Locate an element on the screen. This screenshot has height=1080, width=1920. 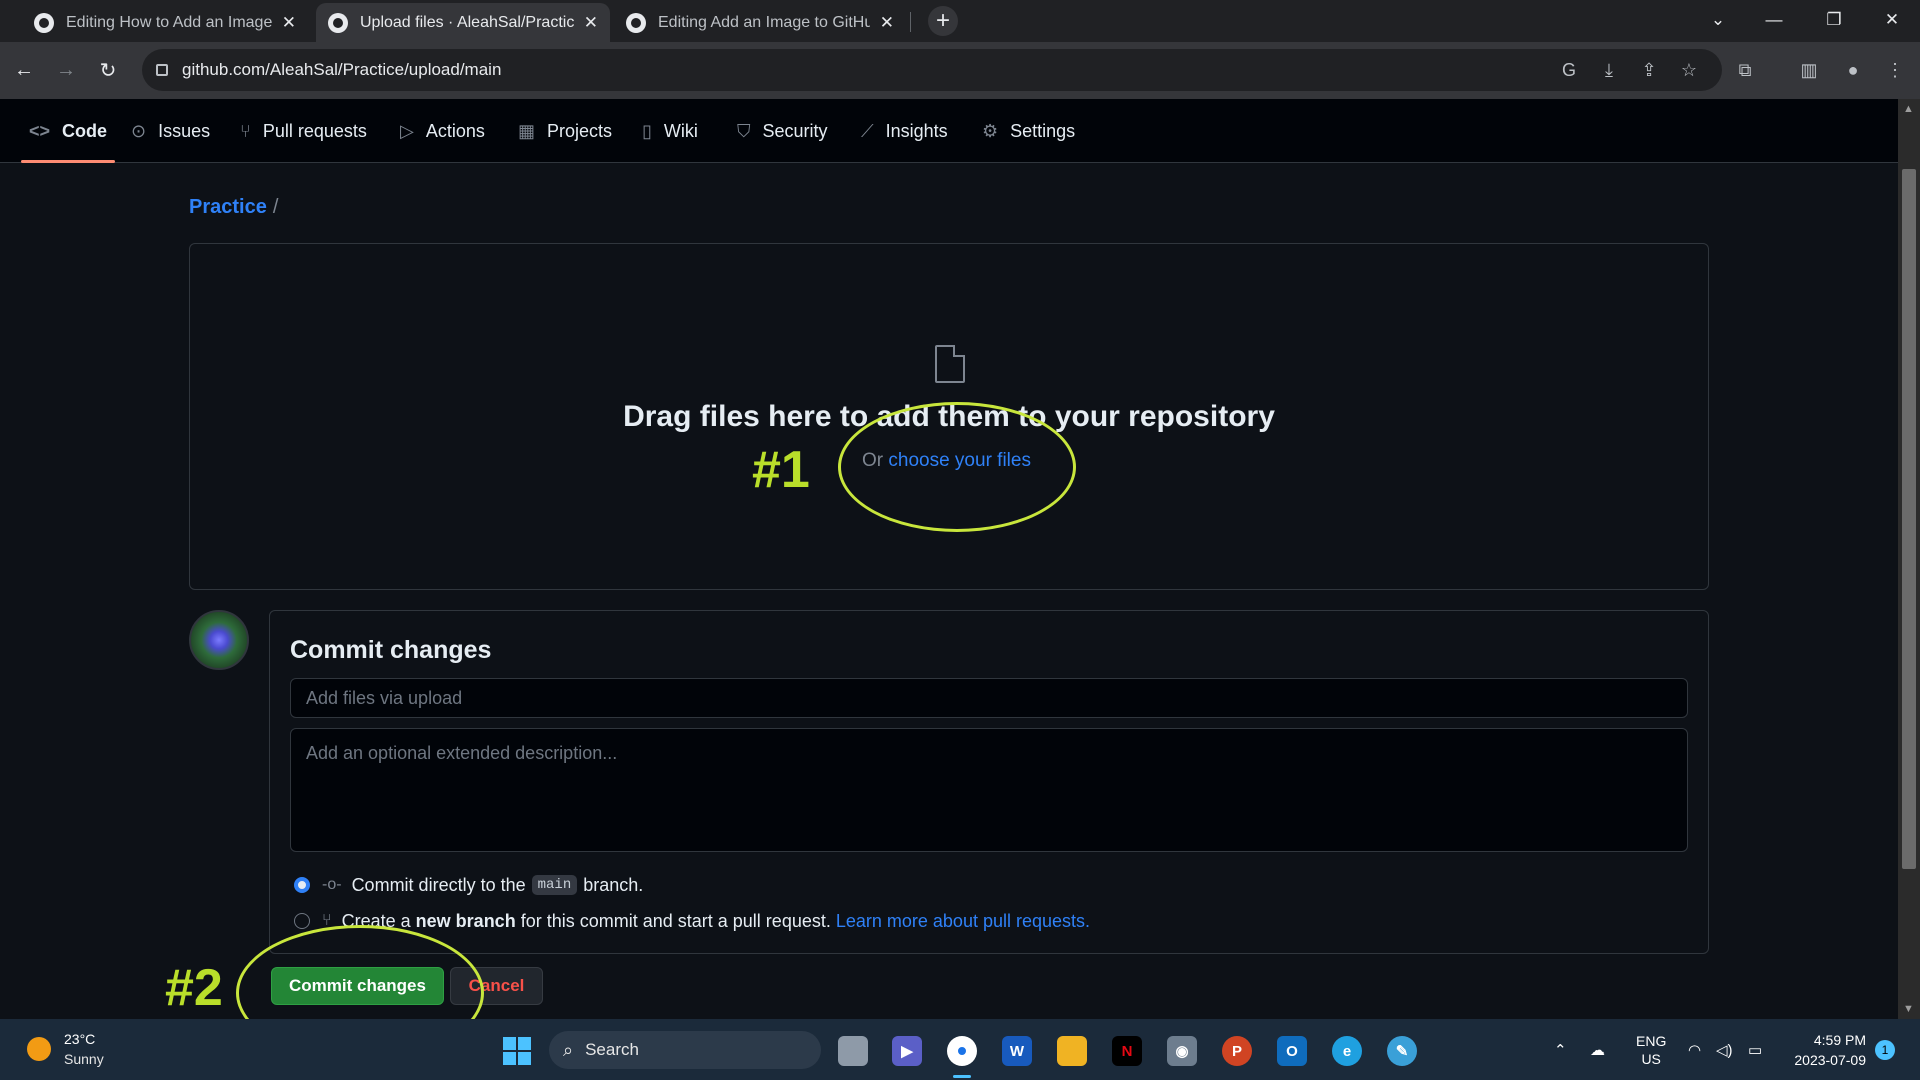
reload-icon: ↻ is located at coordinates (108, 70).